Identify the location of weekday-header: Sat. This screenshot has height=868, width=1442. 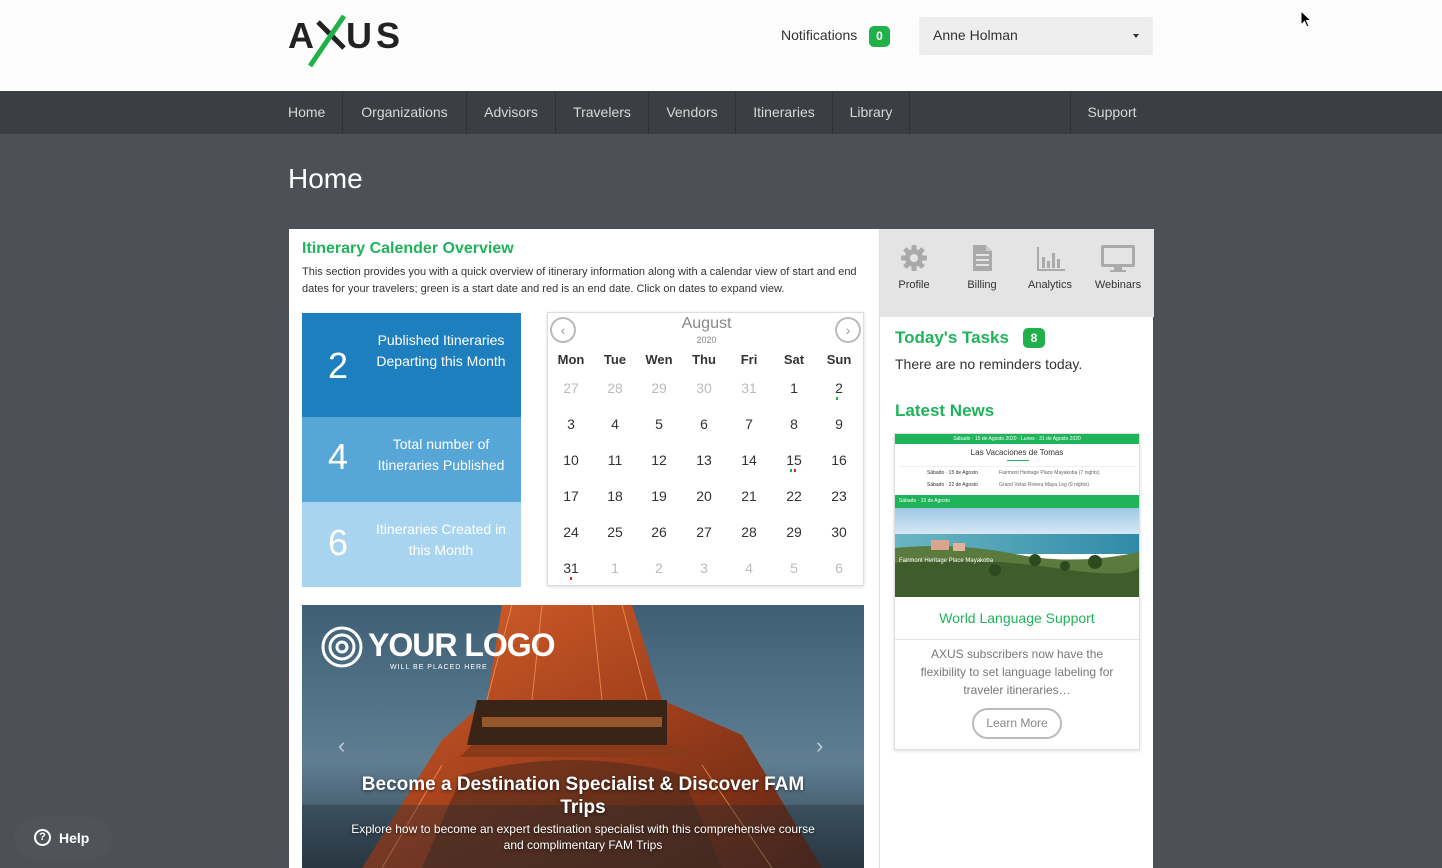
(794, 359).